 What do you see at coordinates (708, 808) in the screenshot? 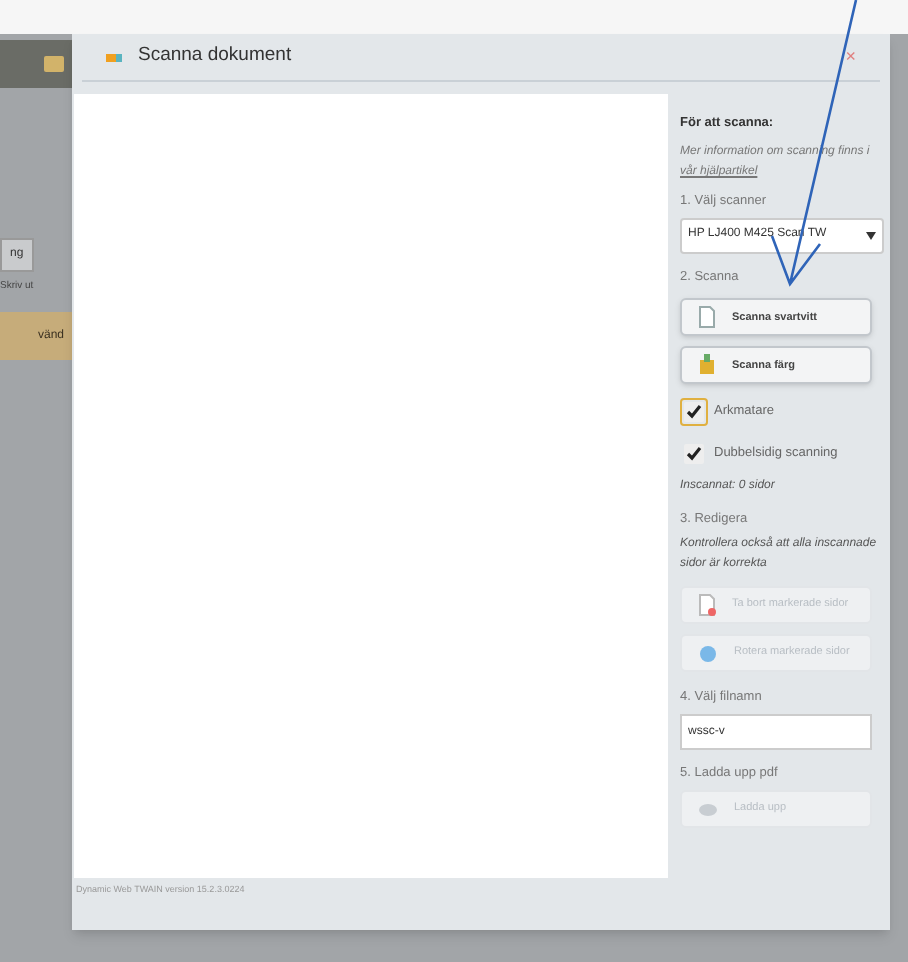
I see `cloud-icon` at bounding box center [708, 808].